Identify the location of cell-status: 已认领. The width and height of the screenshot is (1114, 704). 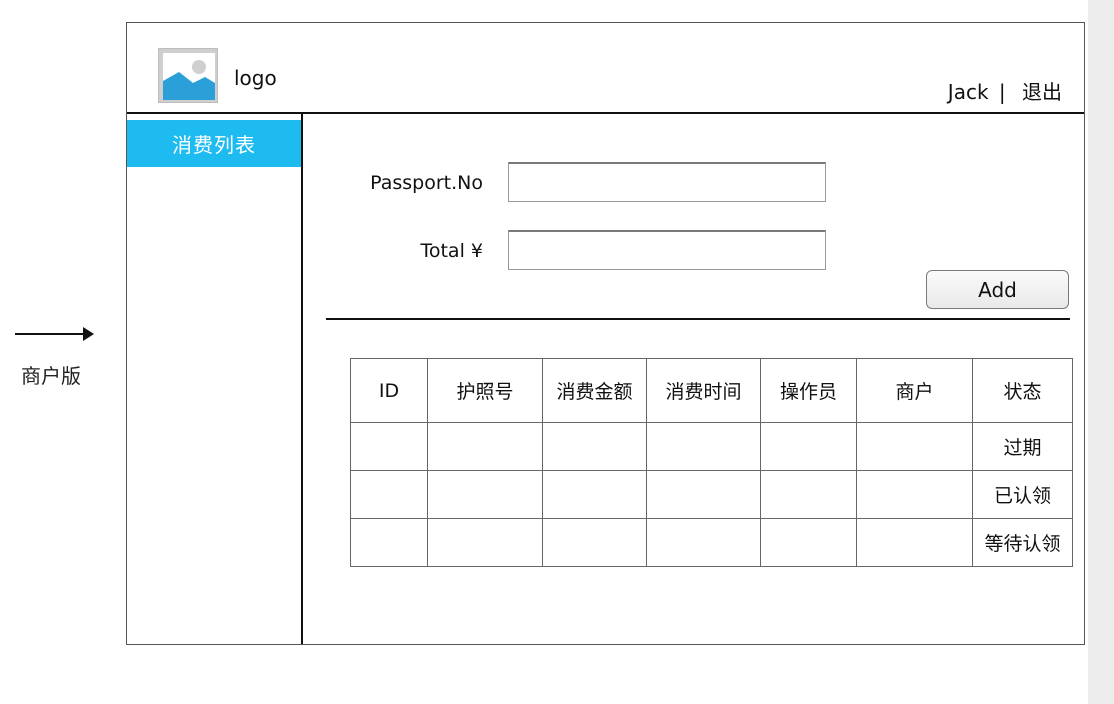
(1022, 494).